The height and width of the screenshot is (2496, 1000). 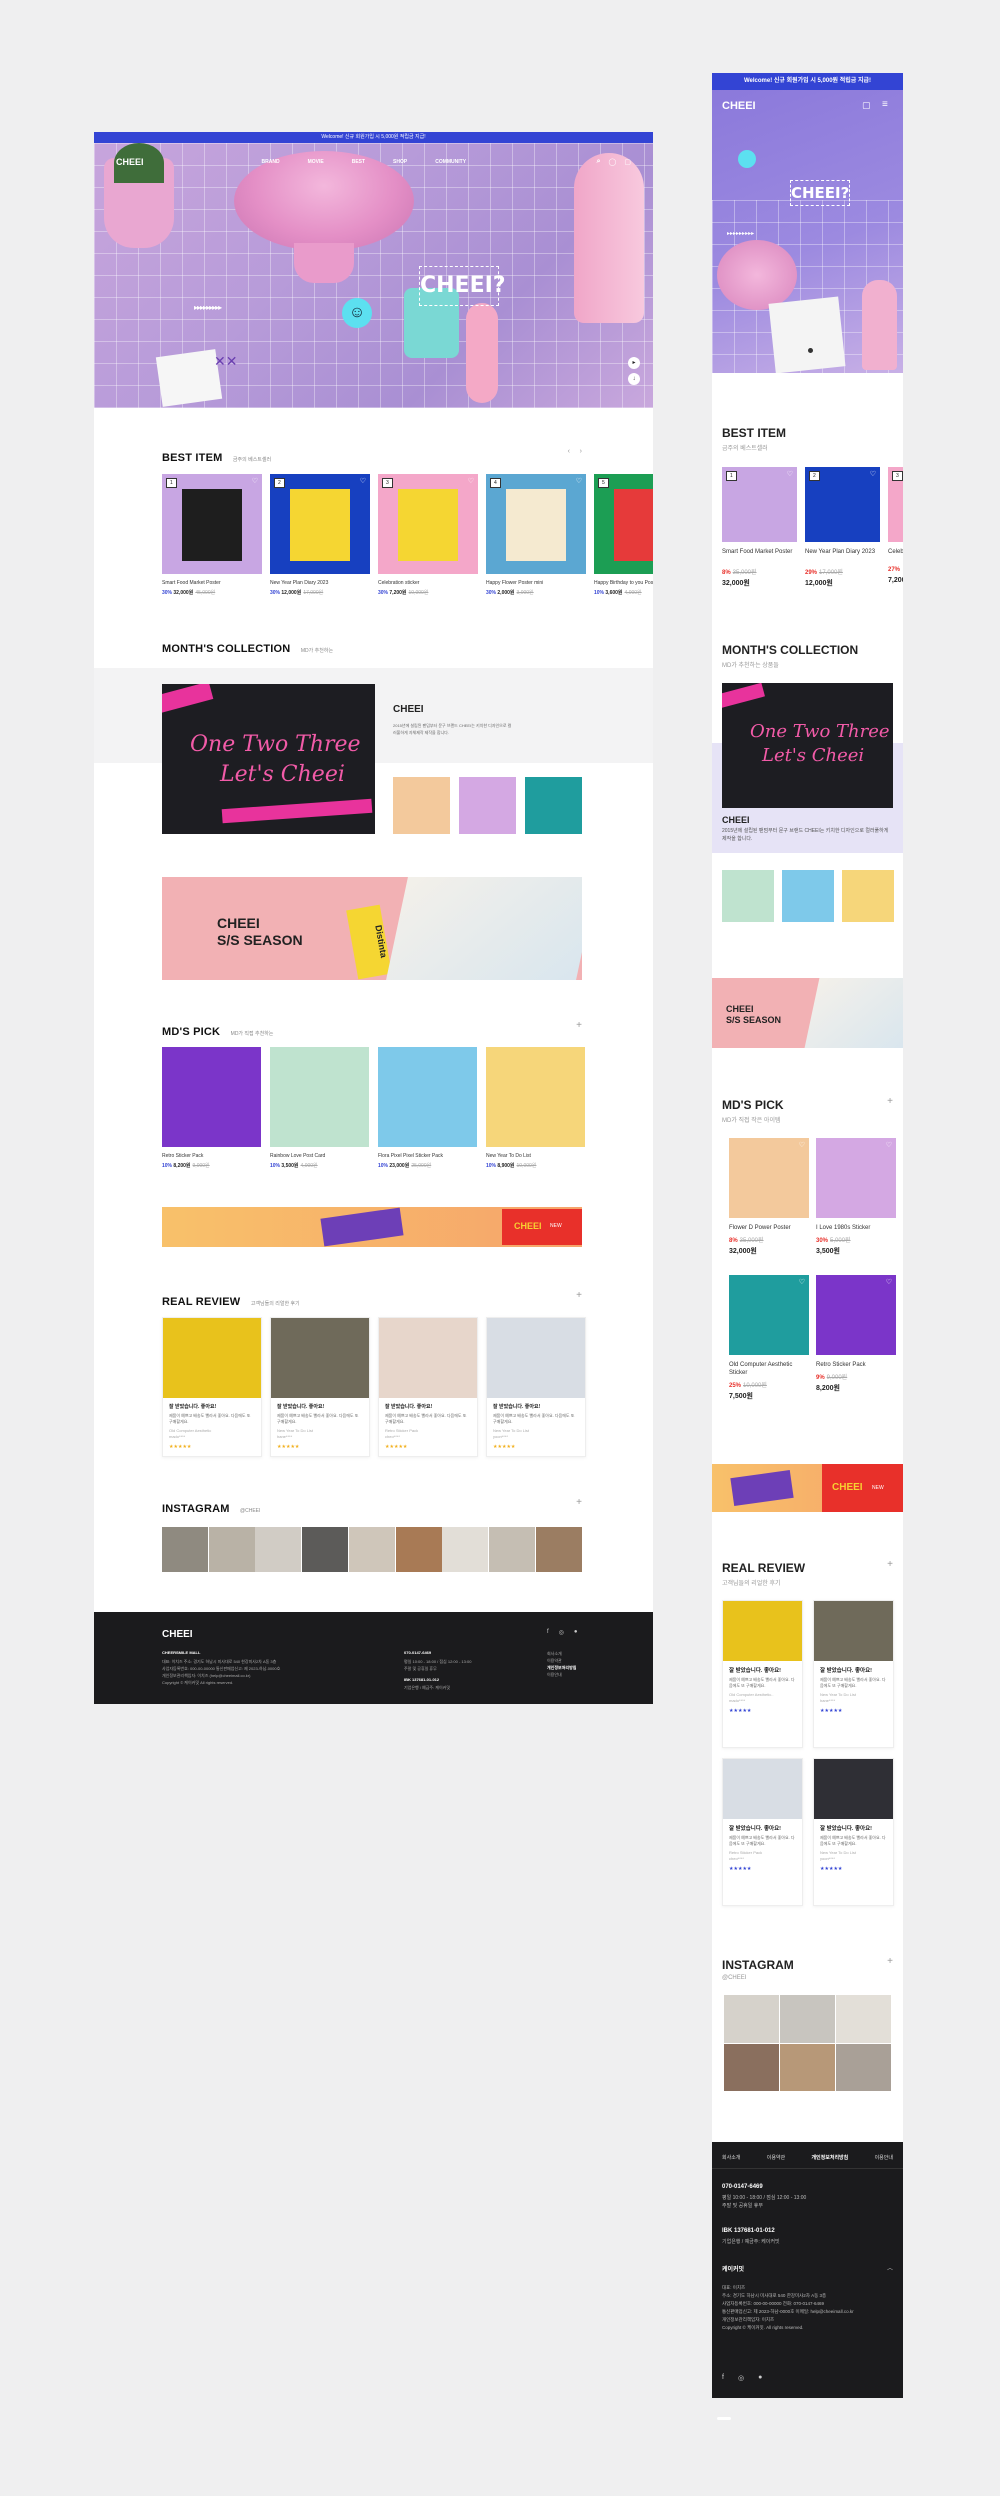 I want to click on m-footer-tab: 이용약관, so click(x=776, y=2157).